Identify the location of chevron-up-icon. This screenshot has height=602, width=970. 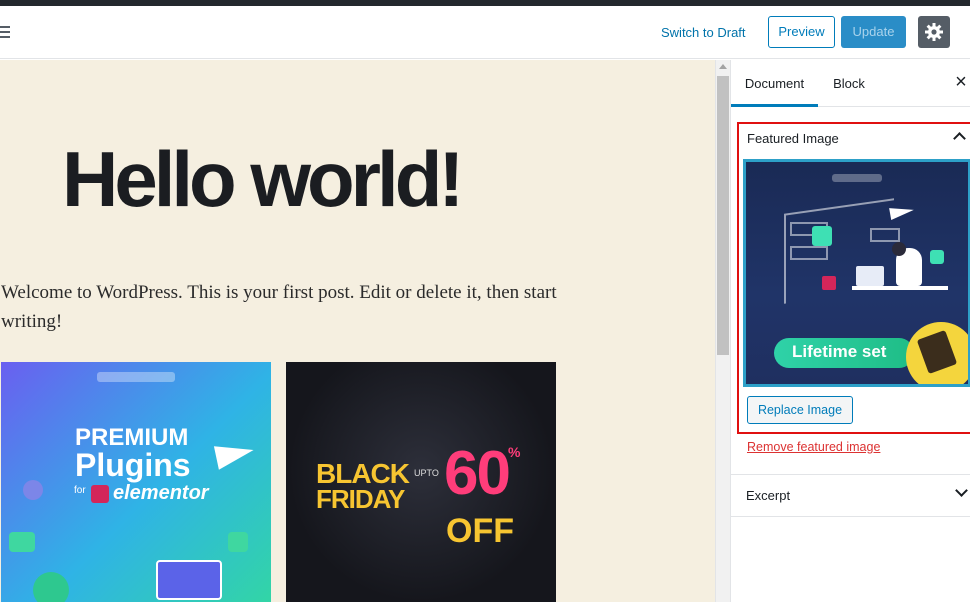
(959, 138).